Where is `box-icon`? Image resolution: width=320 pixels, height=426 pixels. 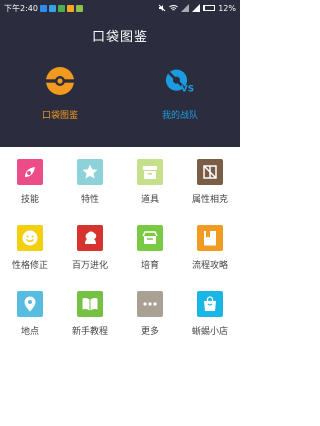 box-icon is located at coordinates (150, 172).